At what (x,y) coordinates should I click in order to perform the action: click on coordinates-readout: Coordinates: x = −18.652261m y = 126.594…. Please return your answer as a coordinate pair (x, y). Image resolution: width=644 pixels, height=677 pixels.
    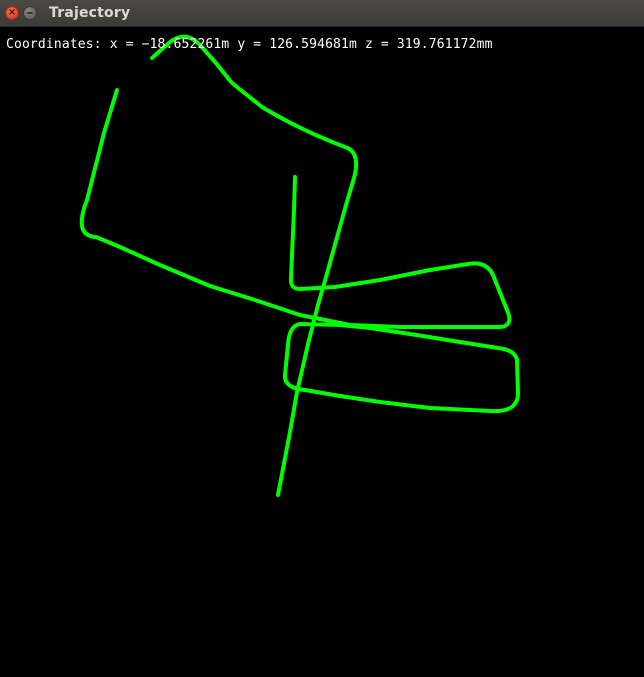
    Looking at the image, I should click on (249, 44).